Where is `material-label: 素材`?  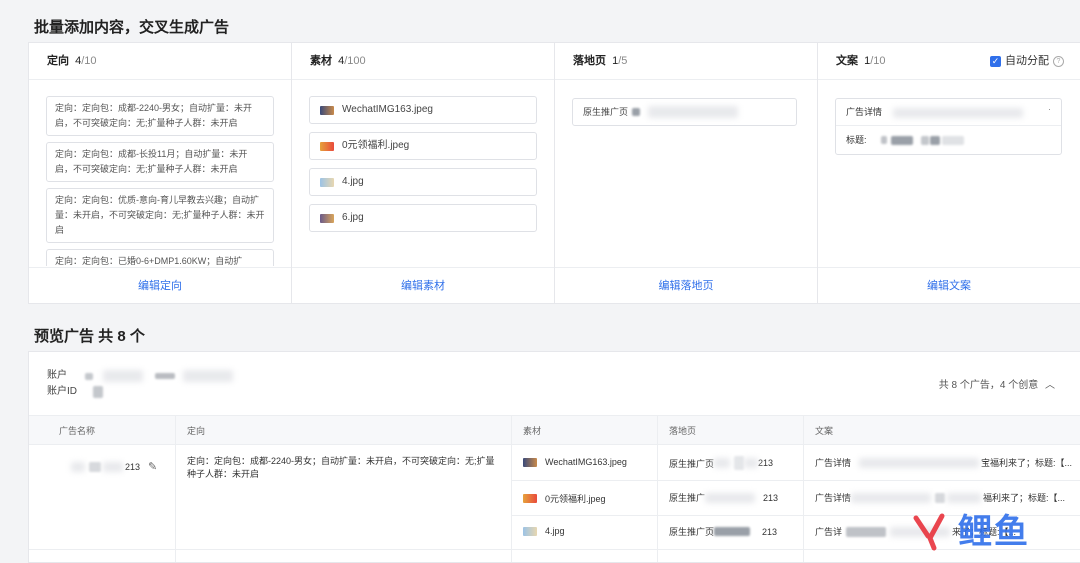
material-label: 素材 is located at coordinates (321, 61).